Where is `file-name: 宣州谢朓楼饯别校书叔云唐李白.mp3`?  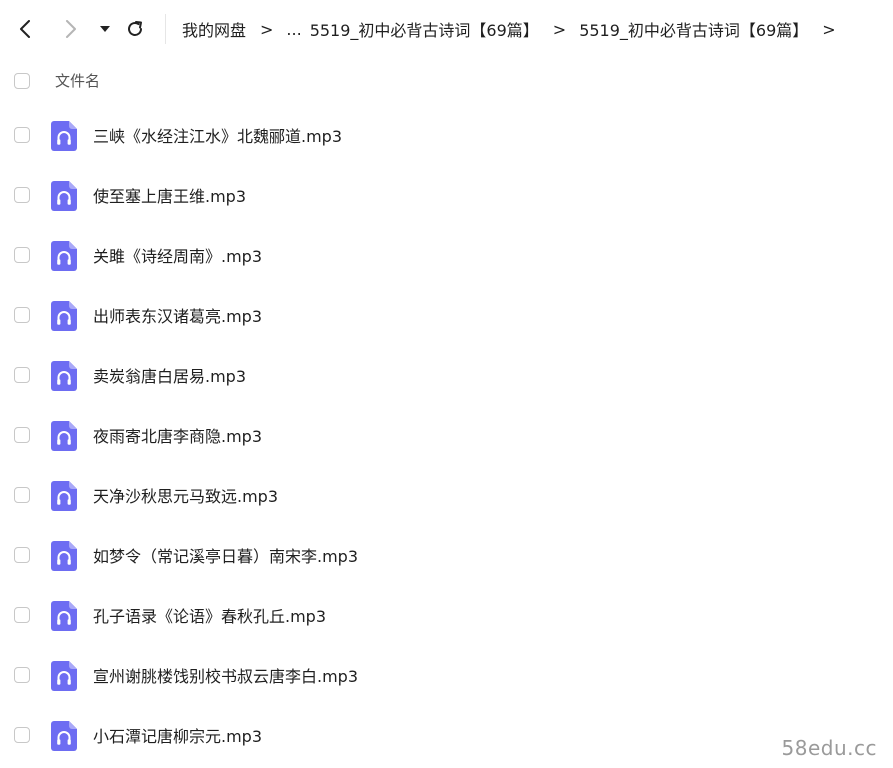 file-name: 宣州谢朓楼饯别校书叔云唐李白.mp3 is located at coordinates (225, 675).